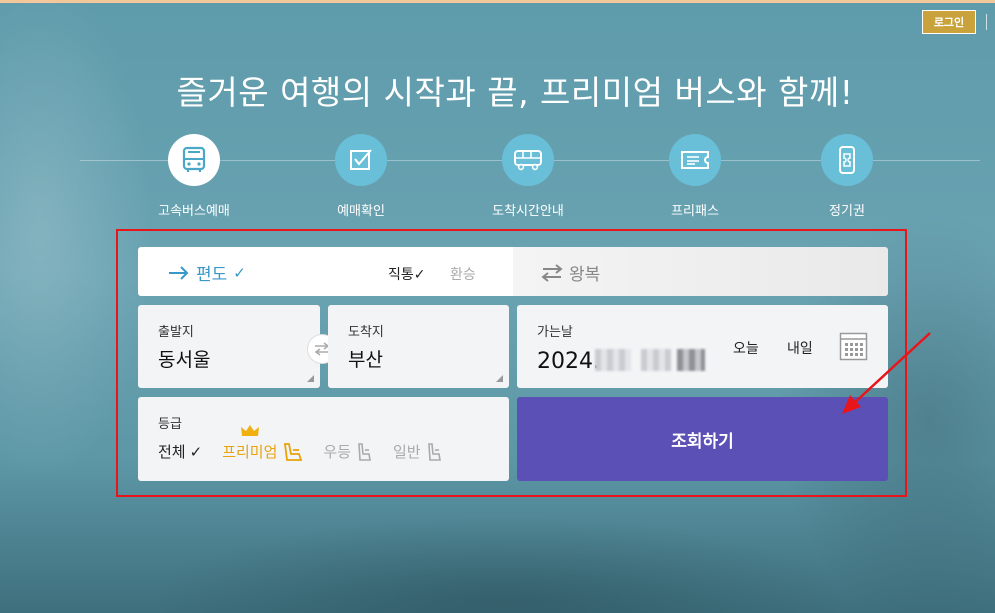 The image size is (995, 613). What do you see at coordinates (463, 274) in the screenshot?
I see `transfer-option: 환승` at bounding box center [463, 274].